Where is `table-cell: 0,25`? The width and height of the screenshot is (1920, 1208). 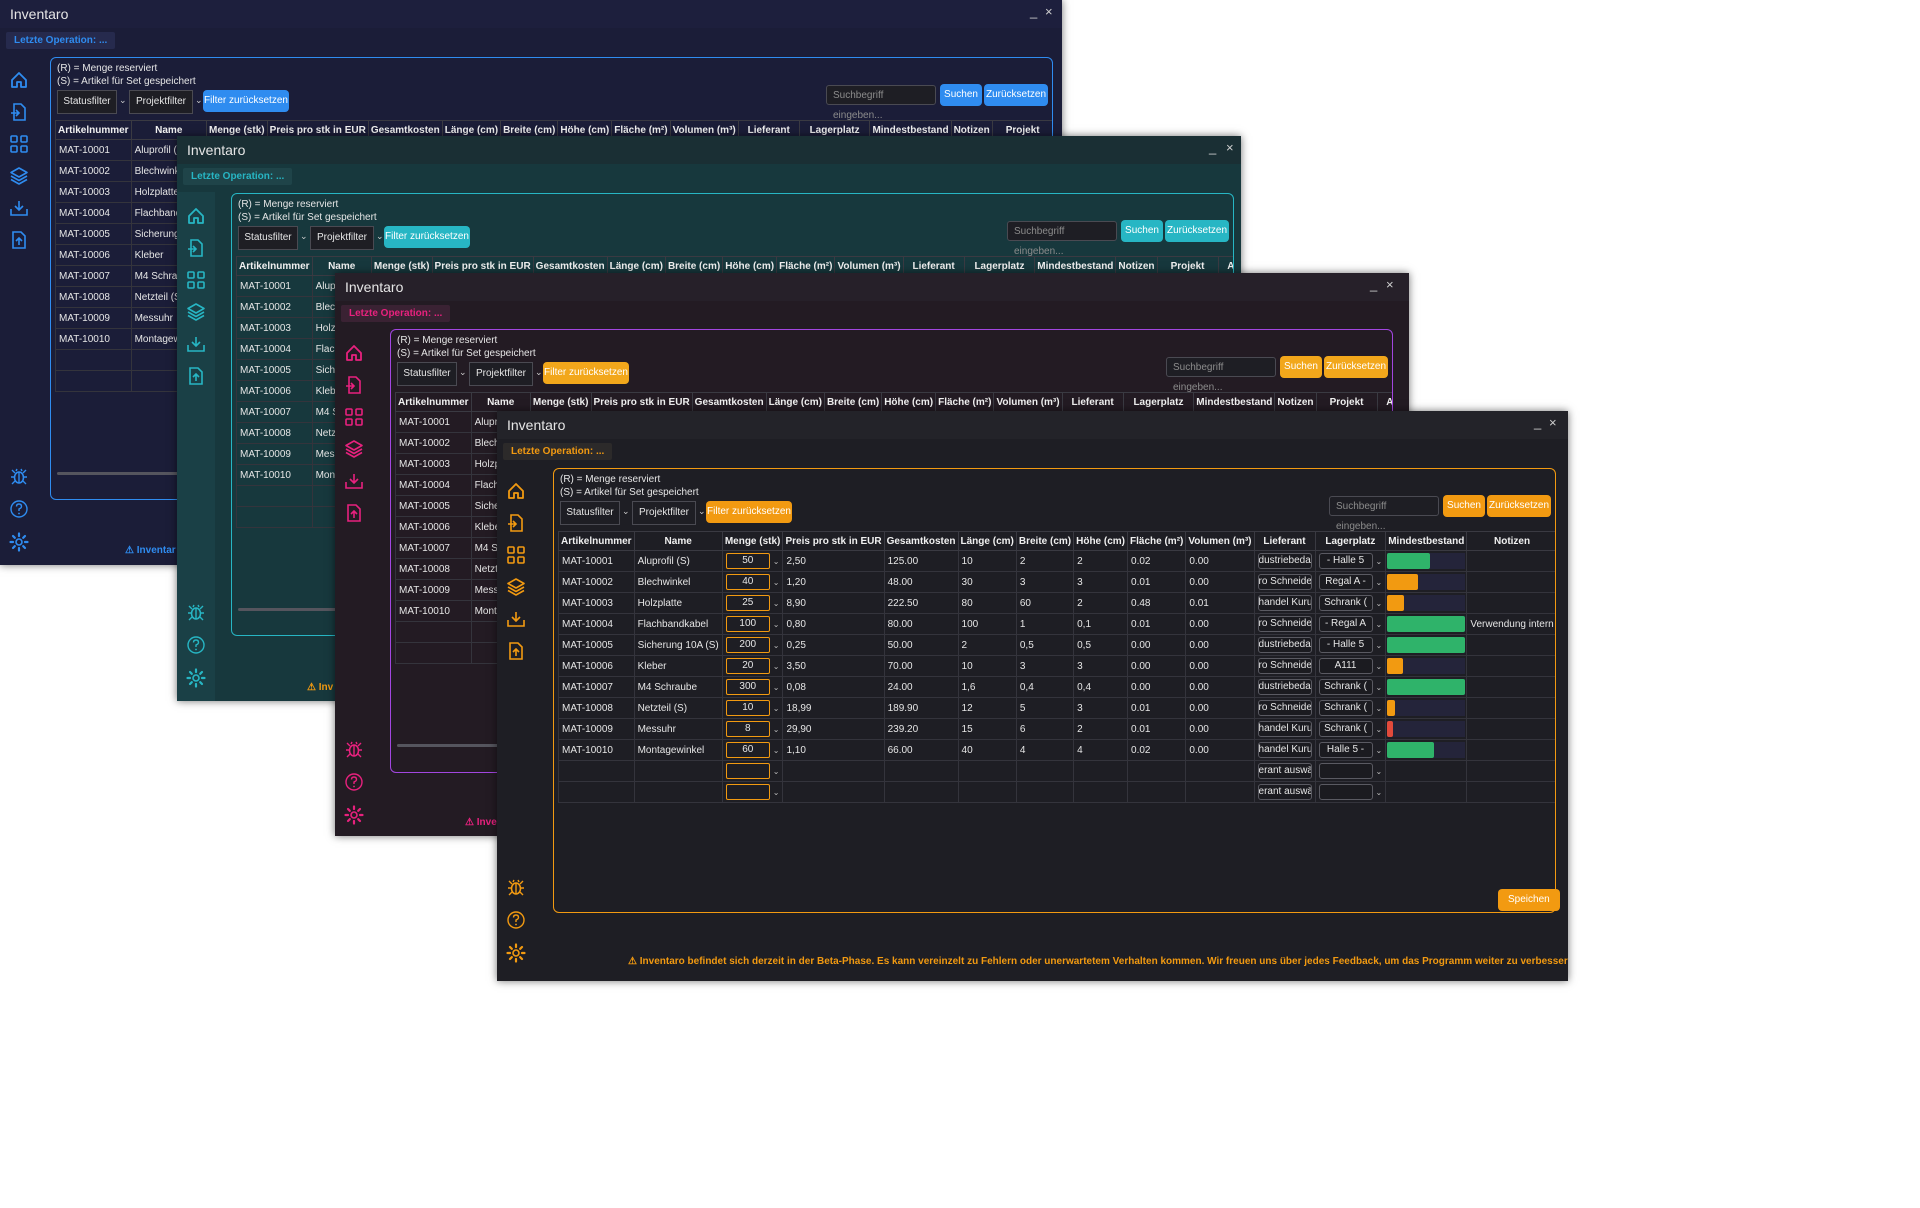
table-cell: 0,25 is located at coordinates (833, 645).